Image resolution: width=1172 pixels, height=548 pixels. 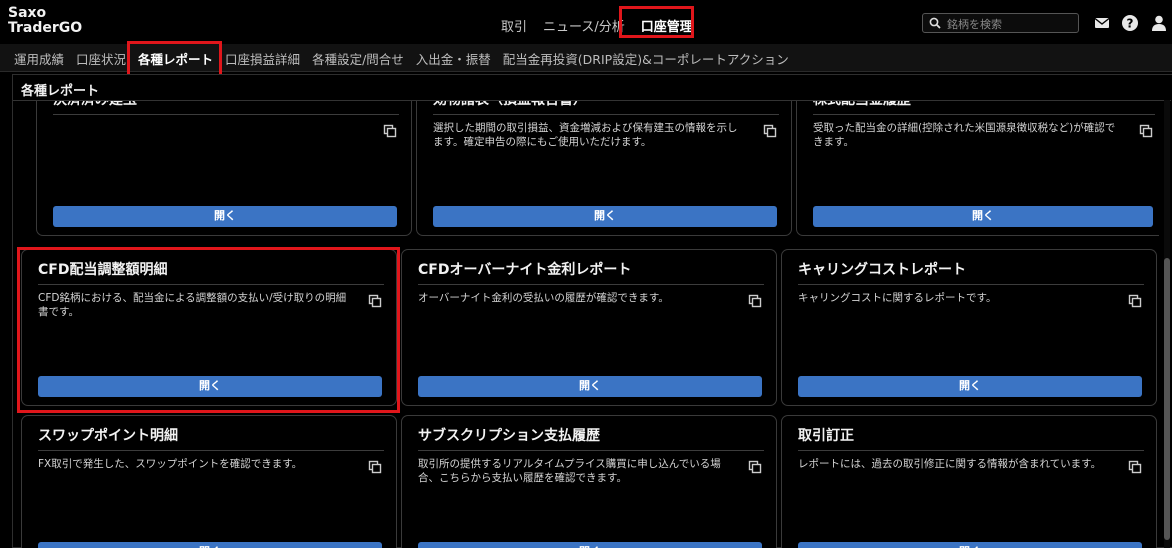 What do you see at coordinates (509, 436) in the screenshot?
I see `report-title: サブスクリプション支払履歴` at bounding box center [509, 436].